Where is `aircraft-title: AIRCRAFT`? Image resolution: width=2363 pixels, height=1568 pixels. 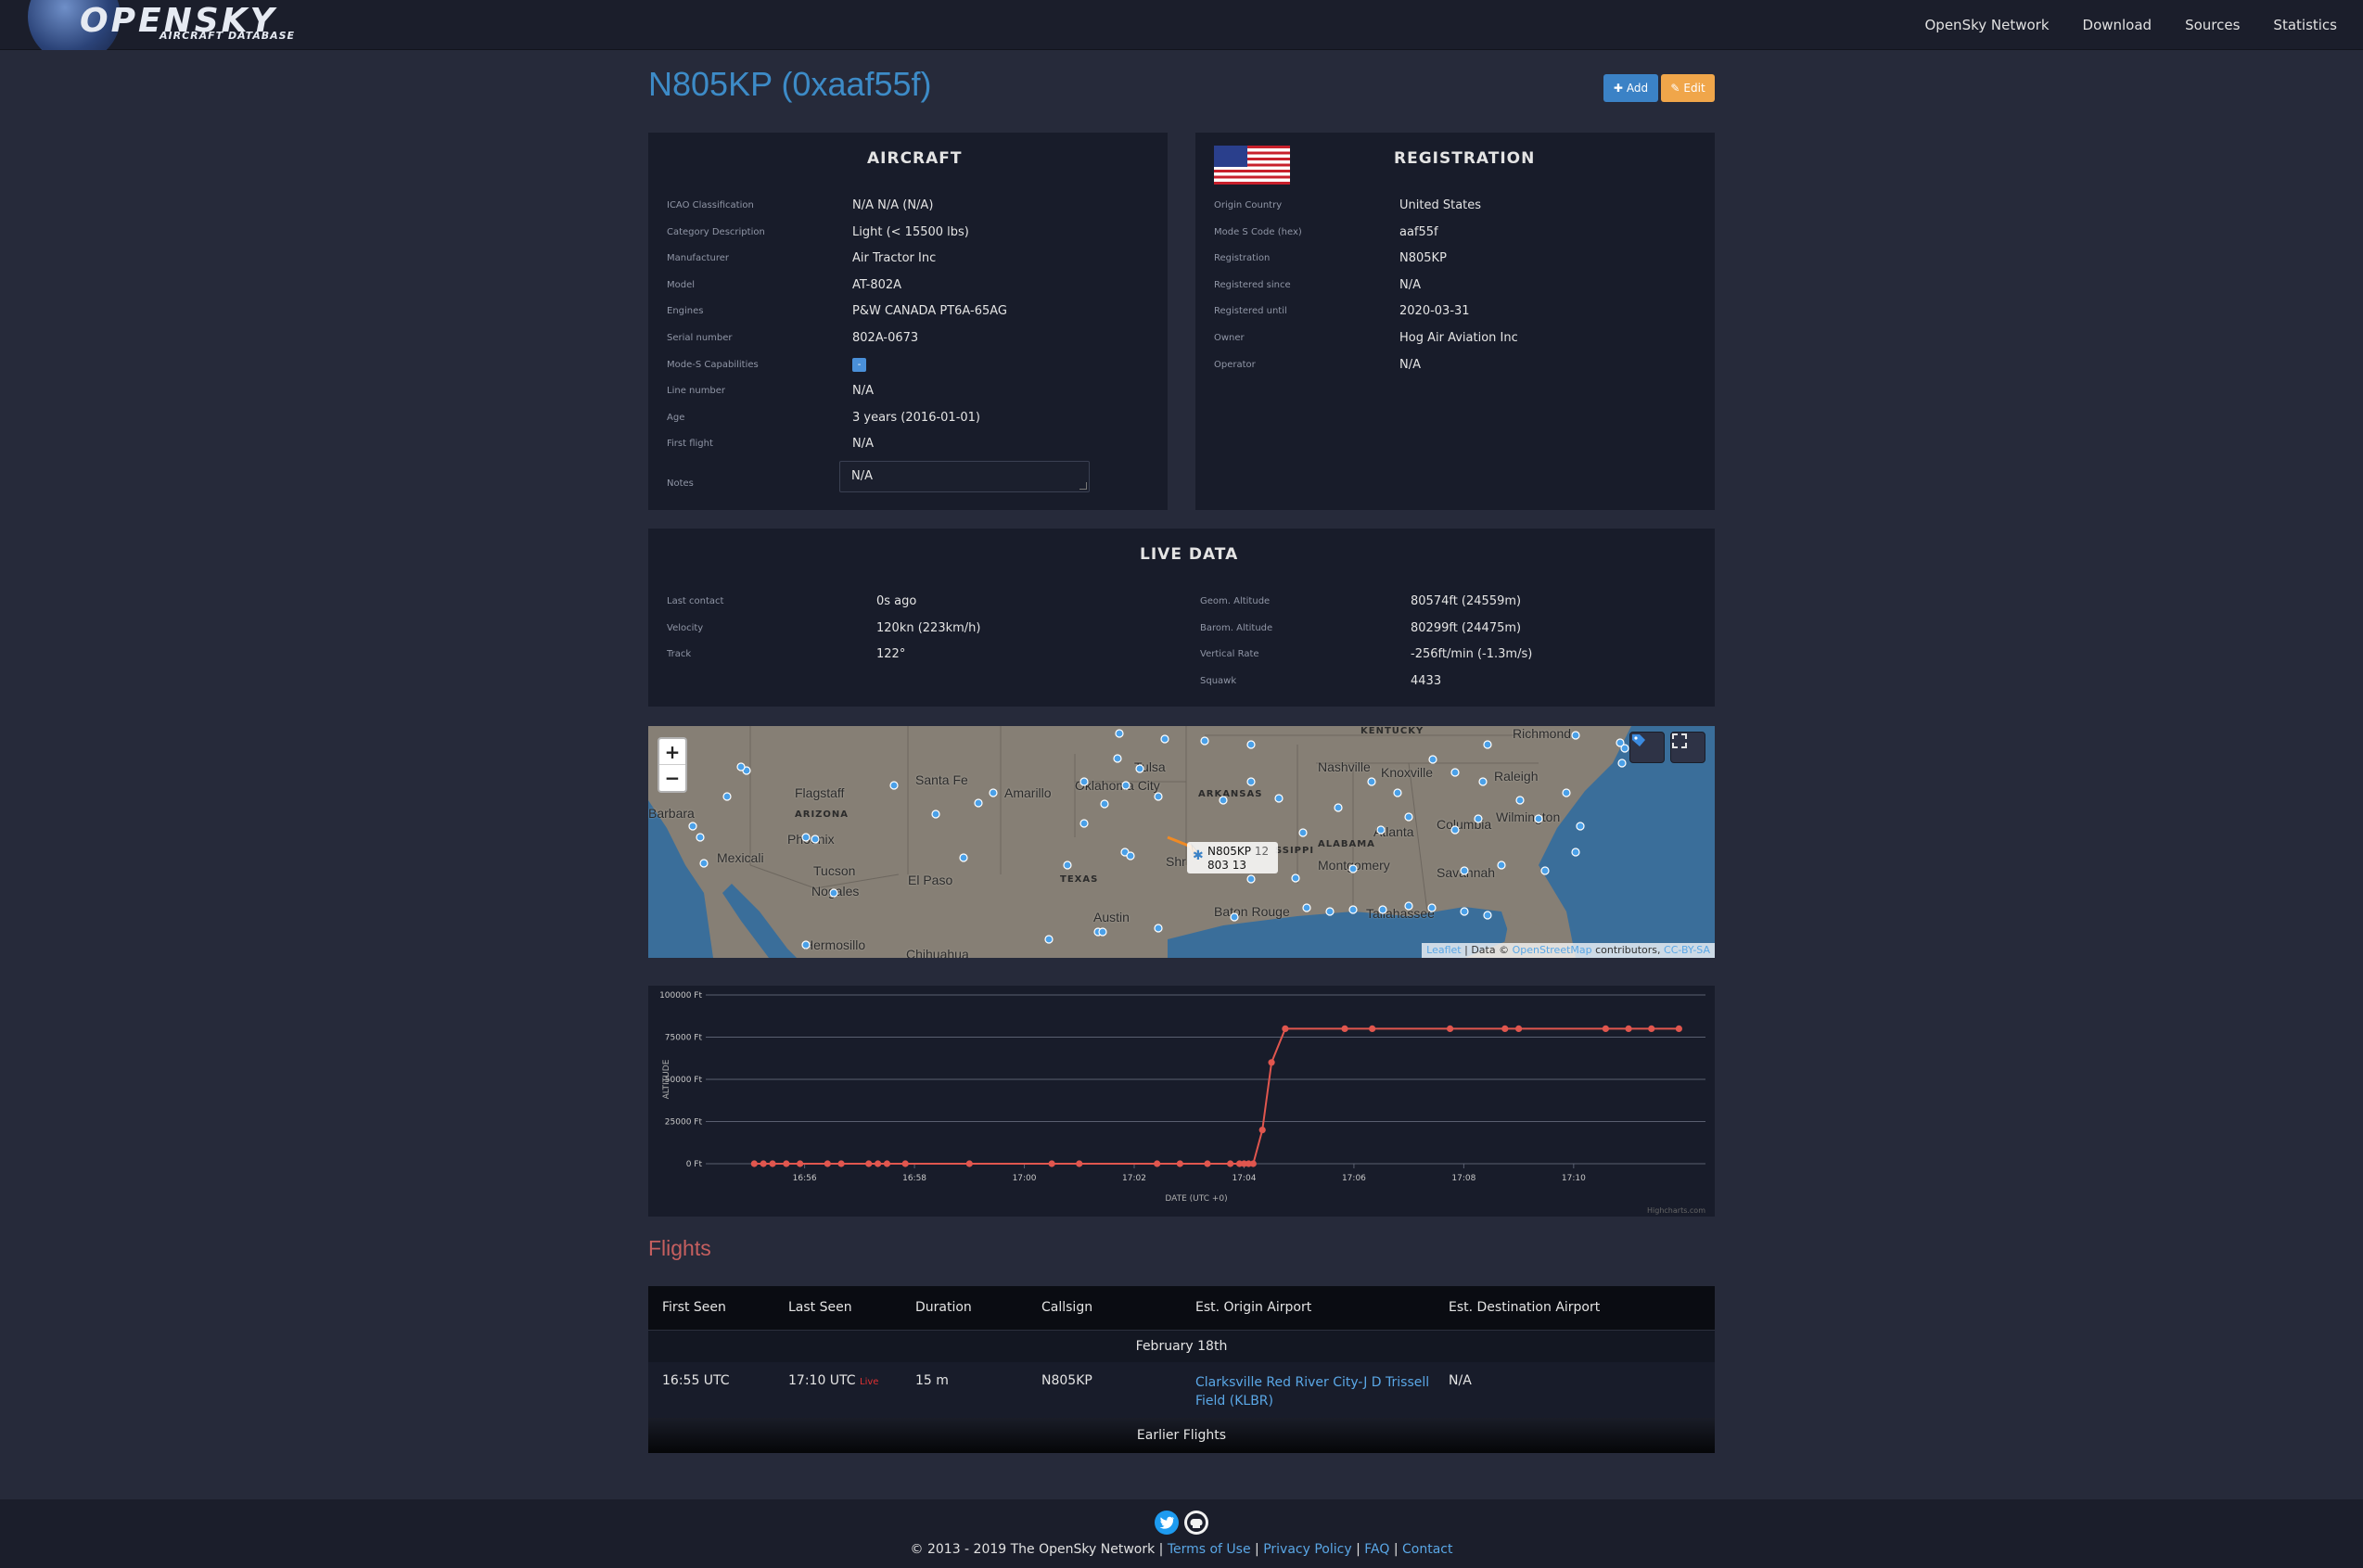 aircraft-title: AIRCRAFT is located at coordinates (915, 158).